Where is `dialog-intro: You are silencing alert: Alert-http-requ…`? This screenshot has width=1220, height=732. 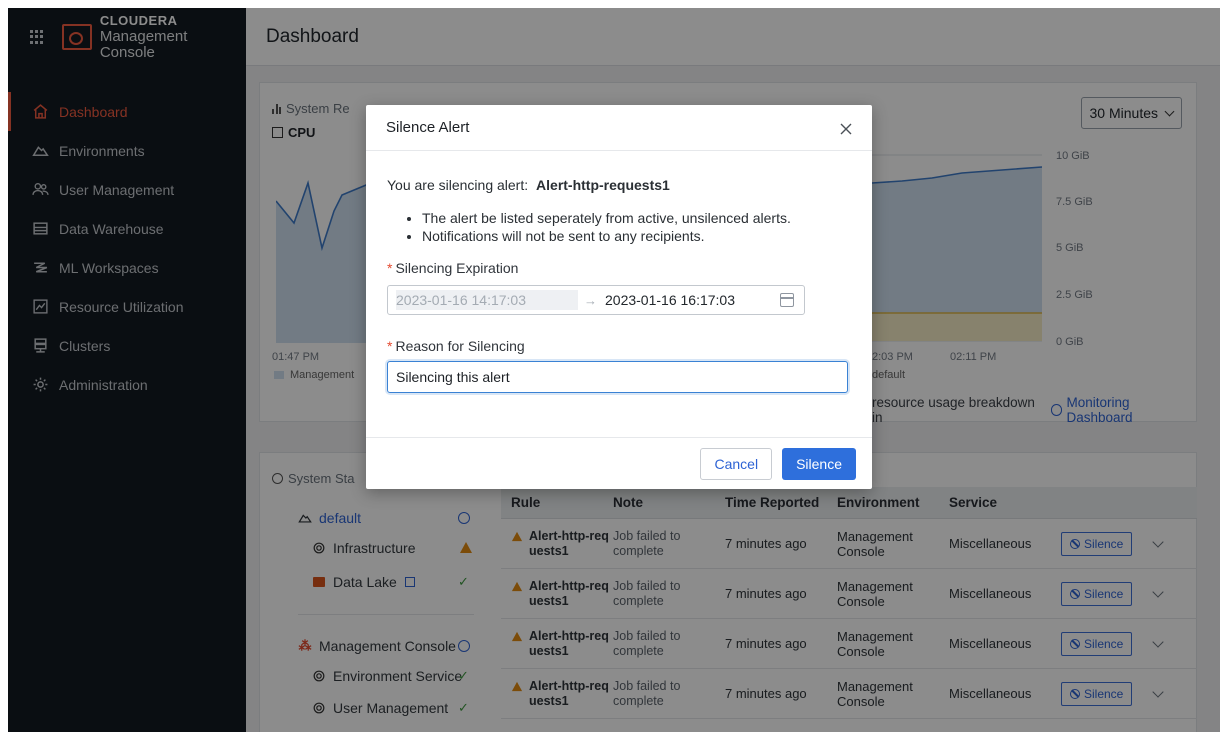
dialog-intro: You are silencing alert: Alert-http-requ… is located at coordinates (619, 185).